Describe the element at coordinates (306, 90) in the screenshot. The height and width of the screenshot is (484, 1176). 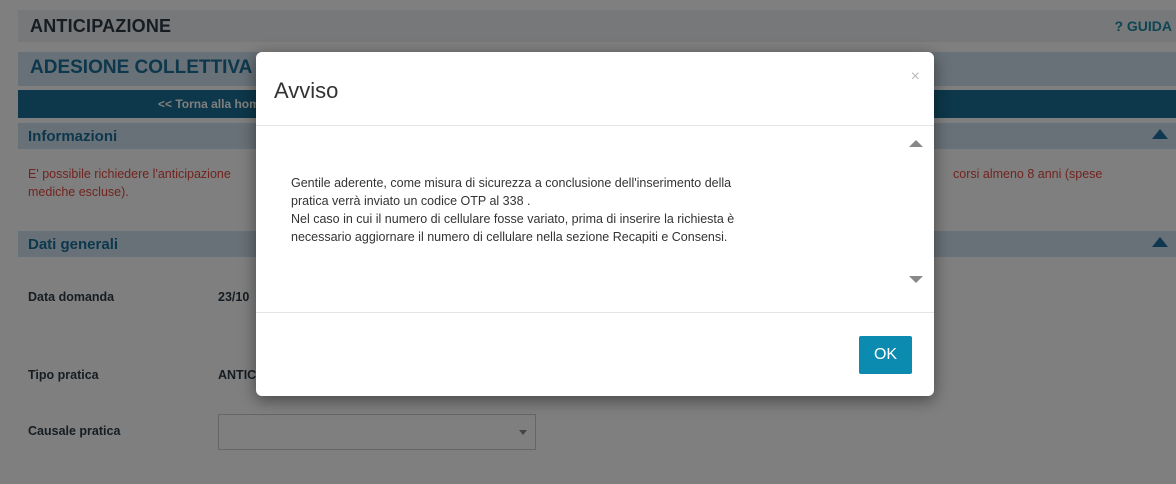
I see `dialog-title: Avviso` at that location.